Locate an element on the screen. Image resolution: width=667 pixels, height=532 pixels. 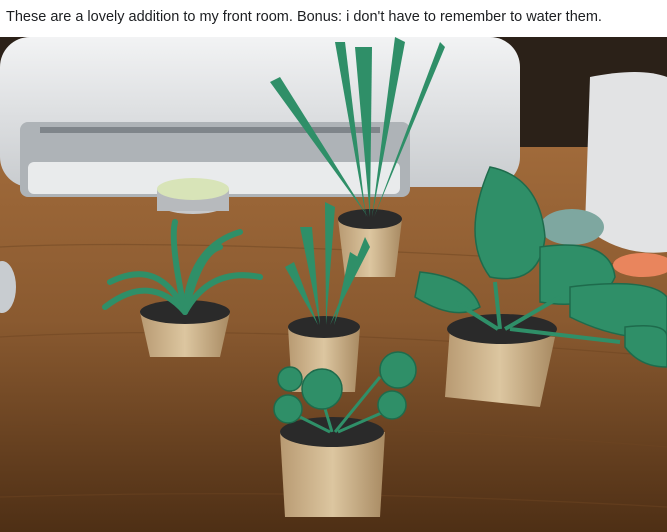
tealight-candle is located at coordinates (193, 196).